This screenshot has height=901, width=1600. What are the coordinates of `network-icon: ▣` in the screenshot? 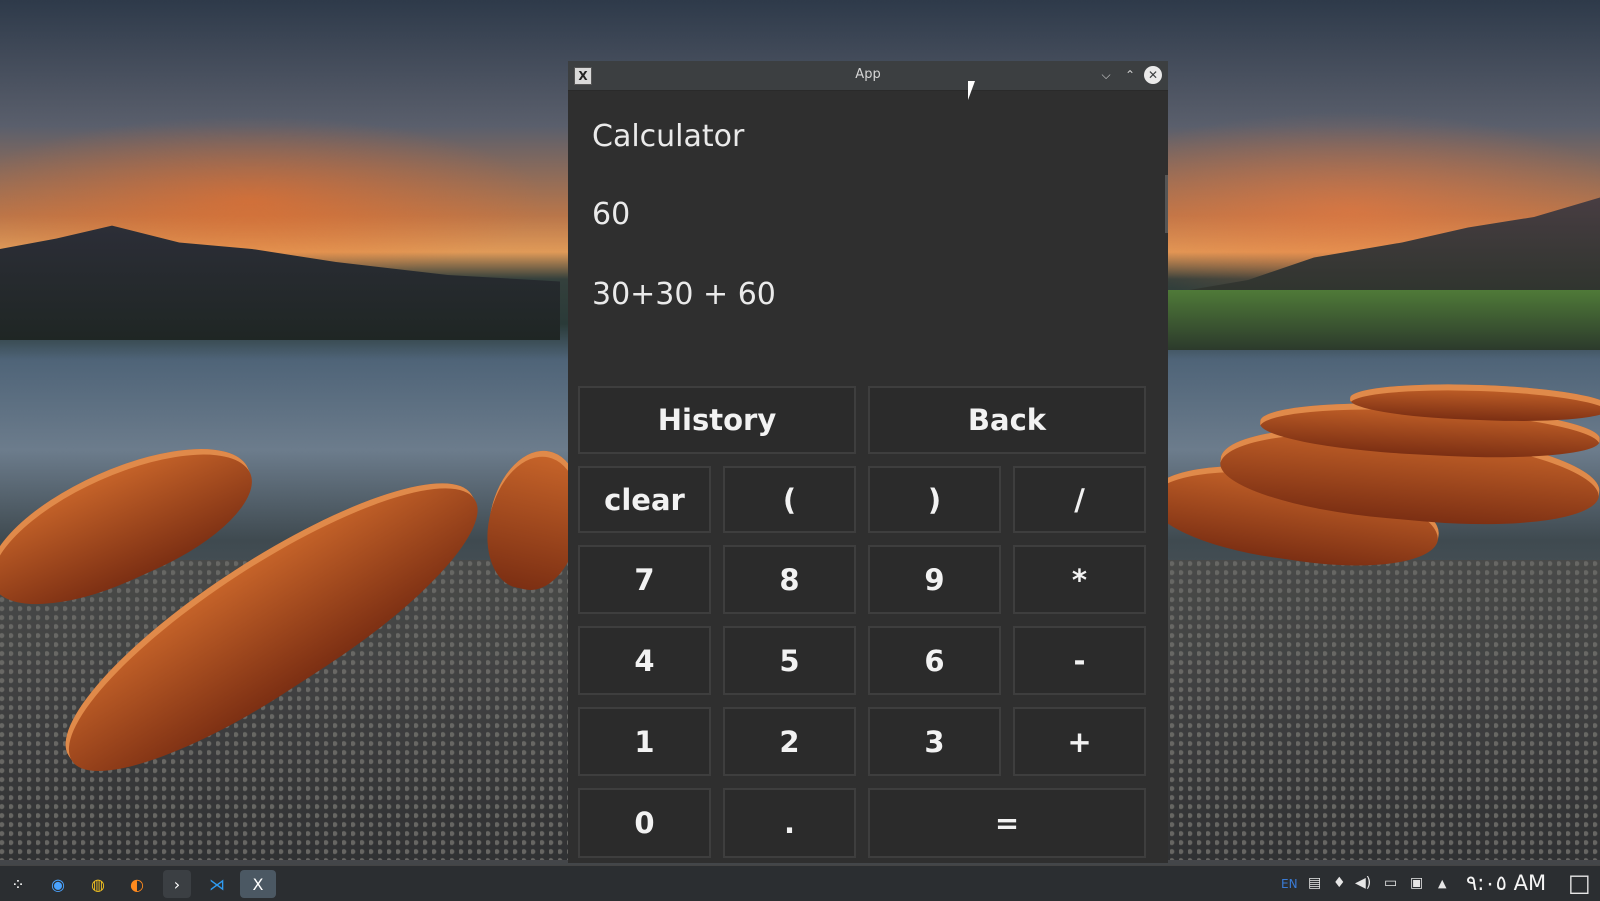 It's located at (1416, 883).